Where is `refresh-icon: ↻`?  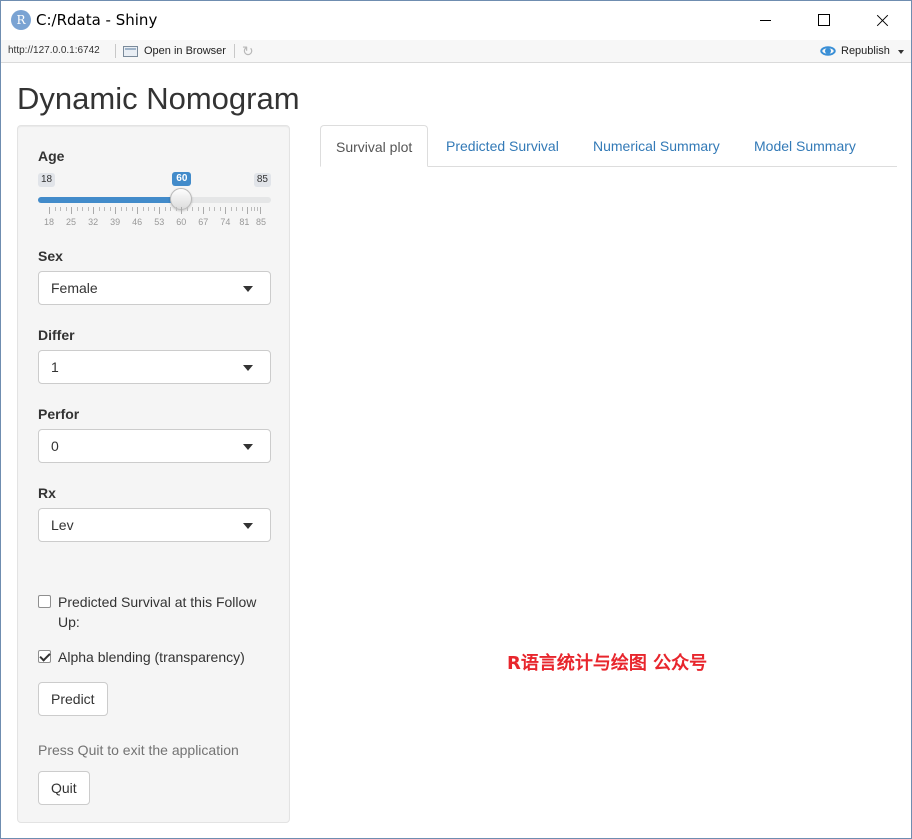 refresh-icon: ↻ is located at coordinates (250, 51).